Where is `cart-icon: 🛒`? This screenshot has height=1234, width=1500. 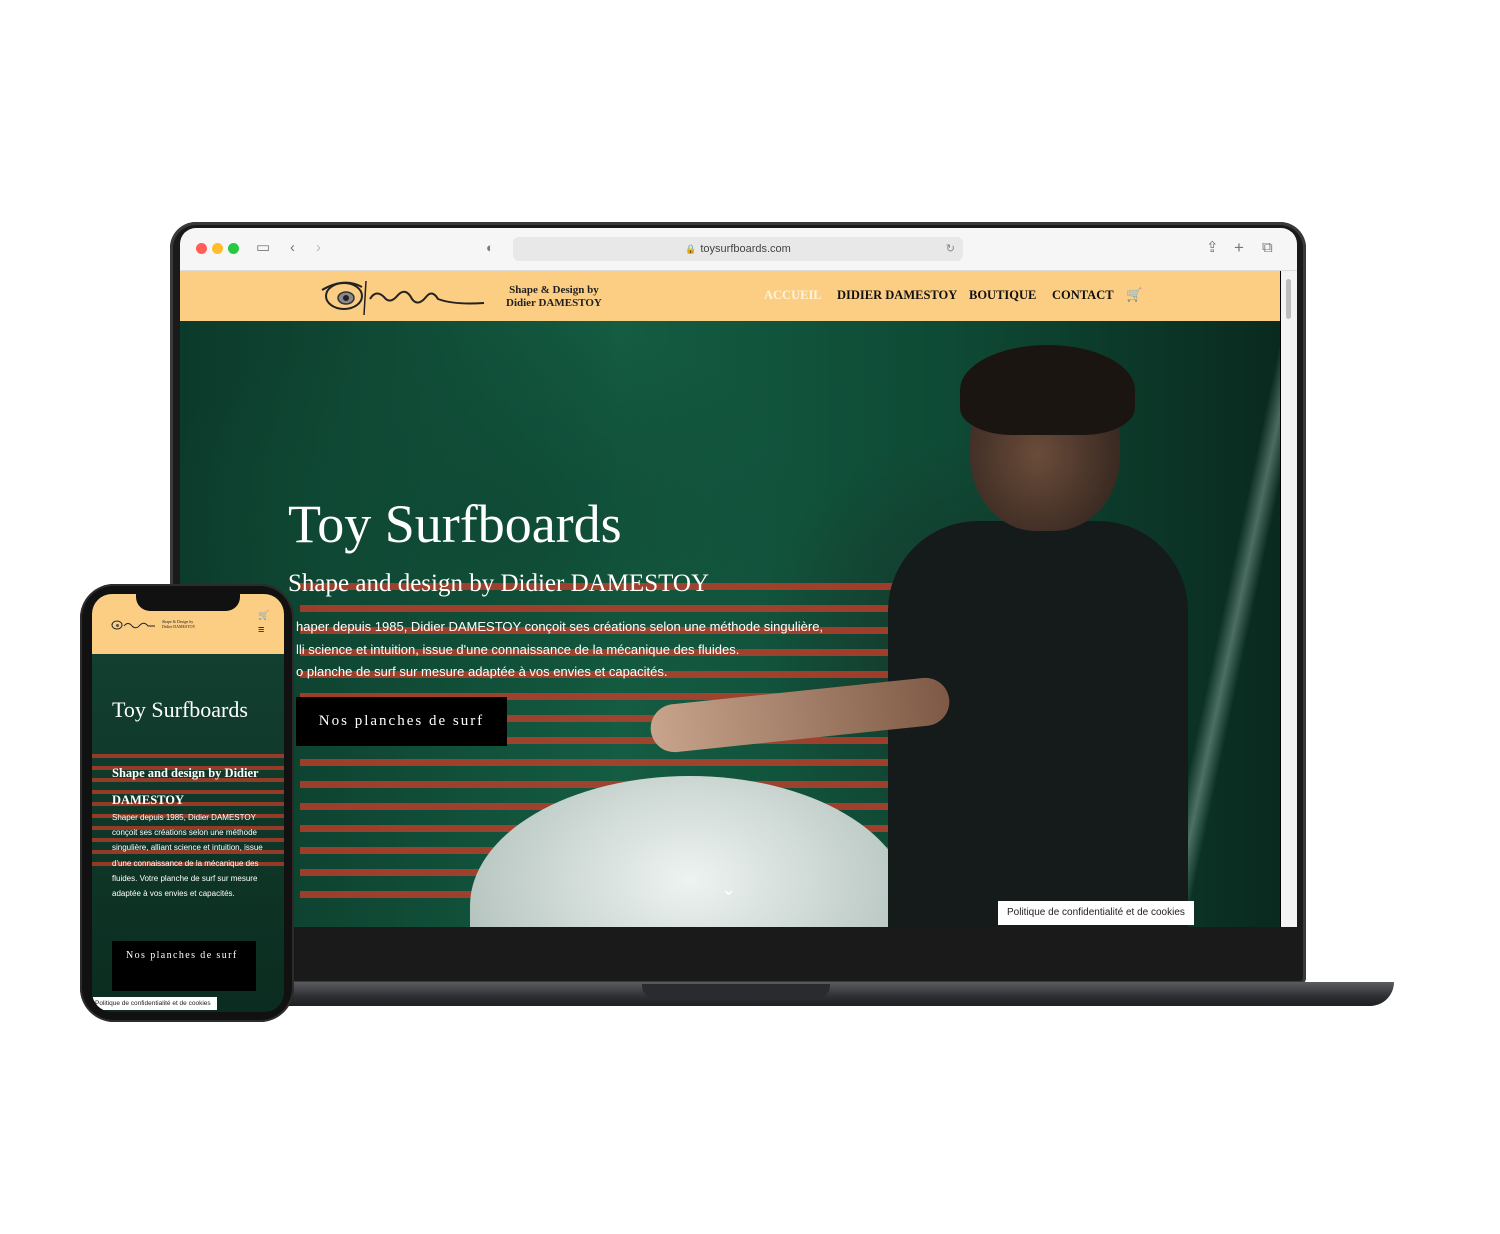
cart-icon: 🛒 is located at coordinates (1134, 295).